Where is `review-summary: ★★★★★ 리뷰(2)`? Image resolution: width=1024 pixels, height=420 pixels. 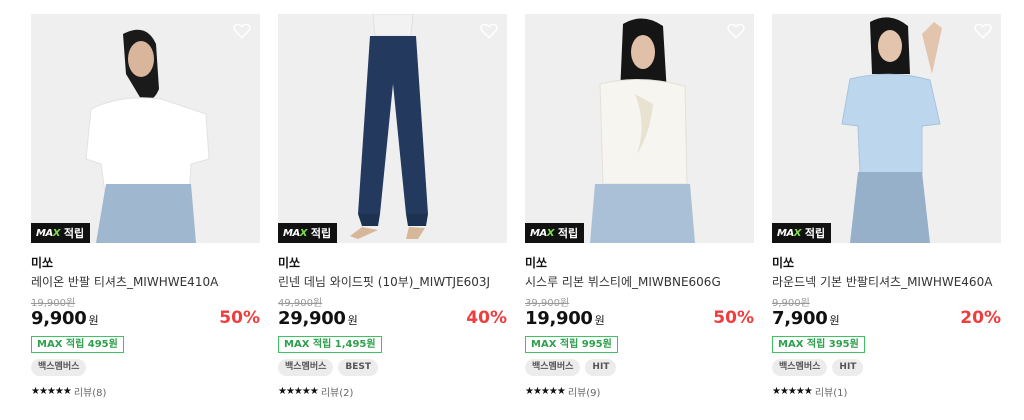 review-summary: ★★★★★ 리뷰(2) is located at coordinates (392, 391).